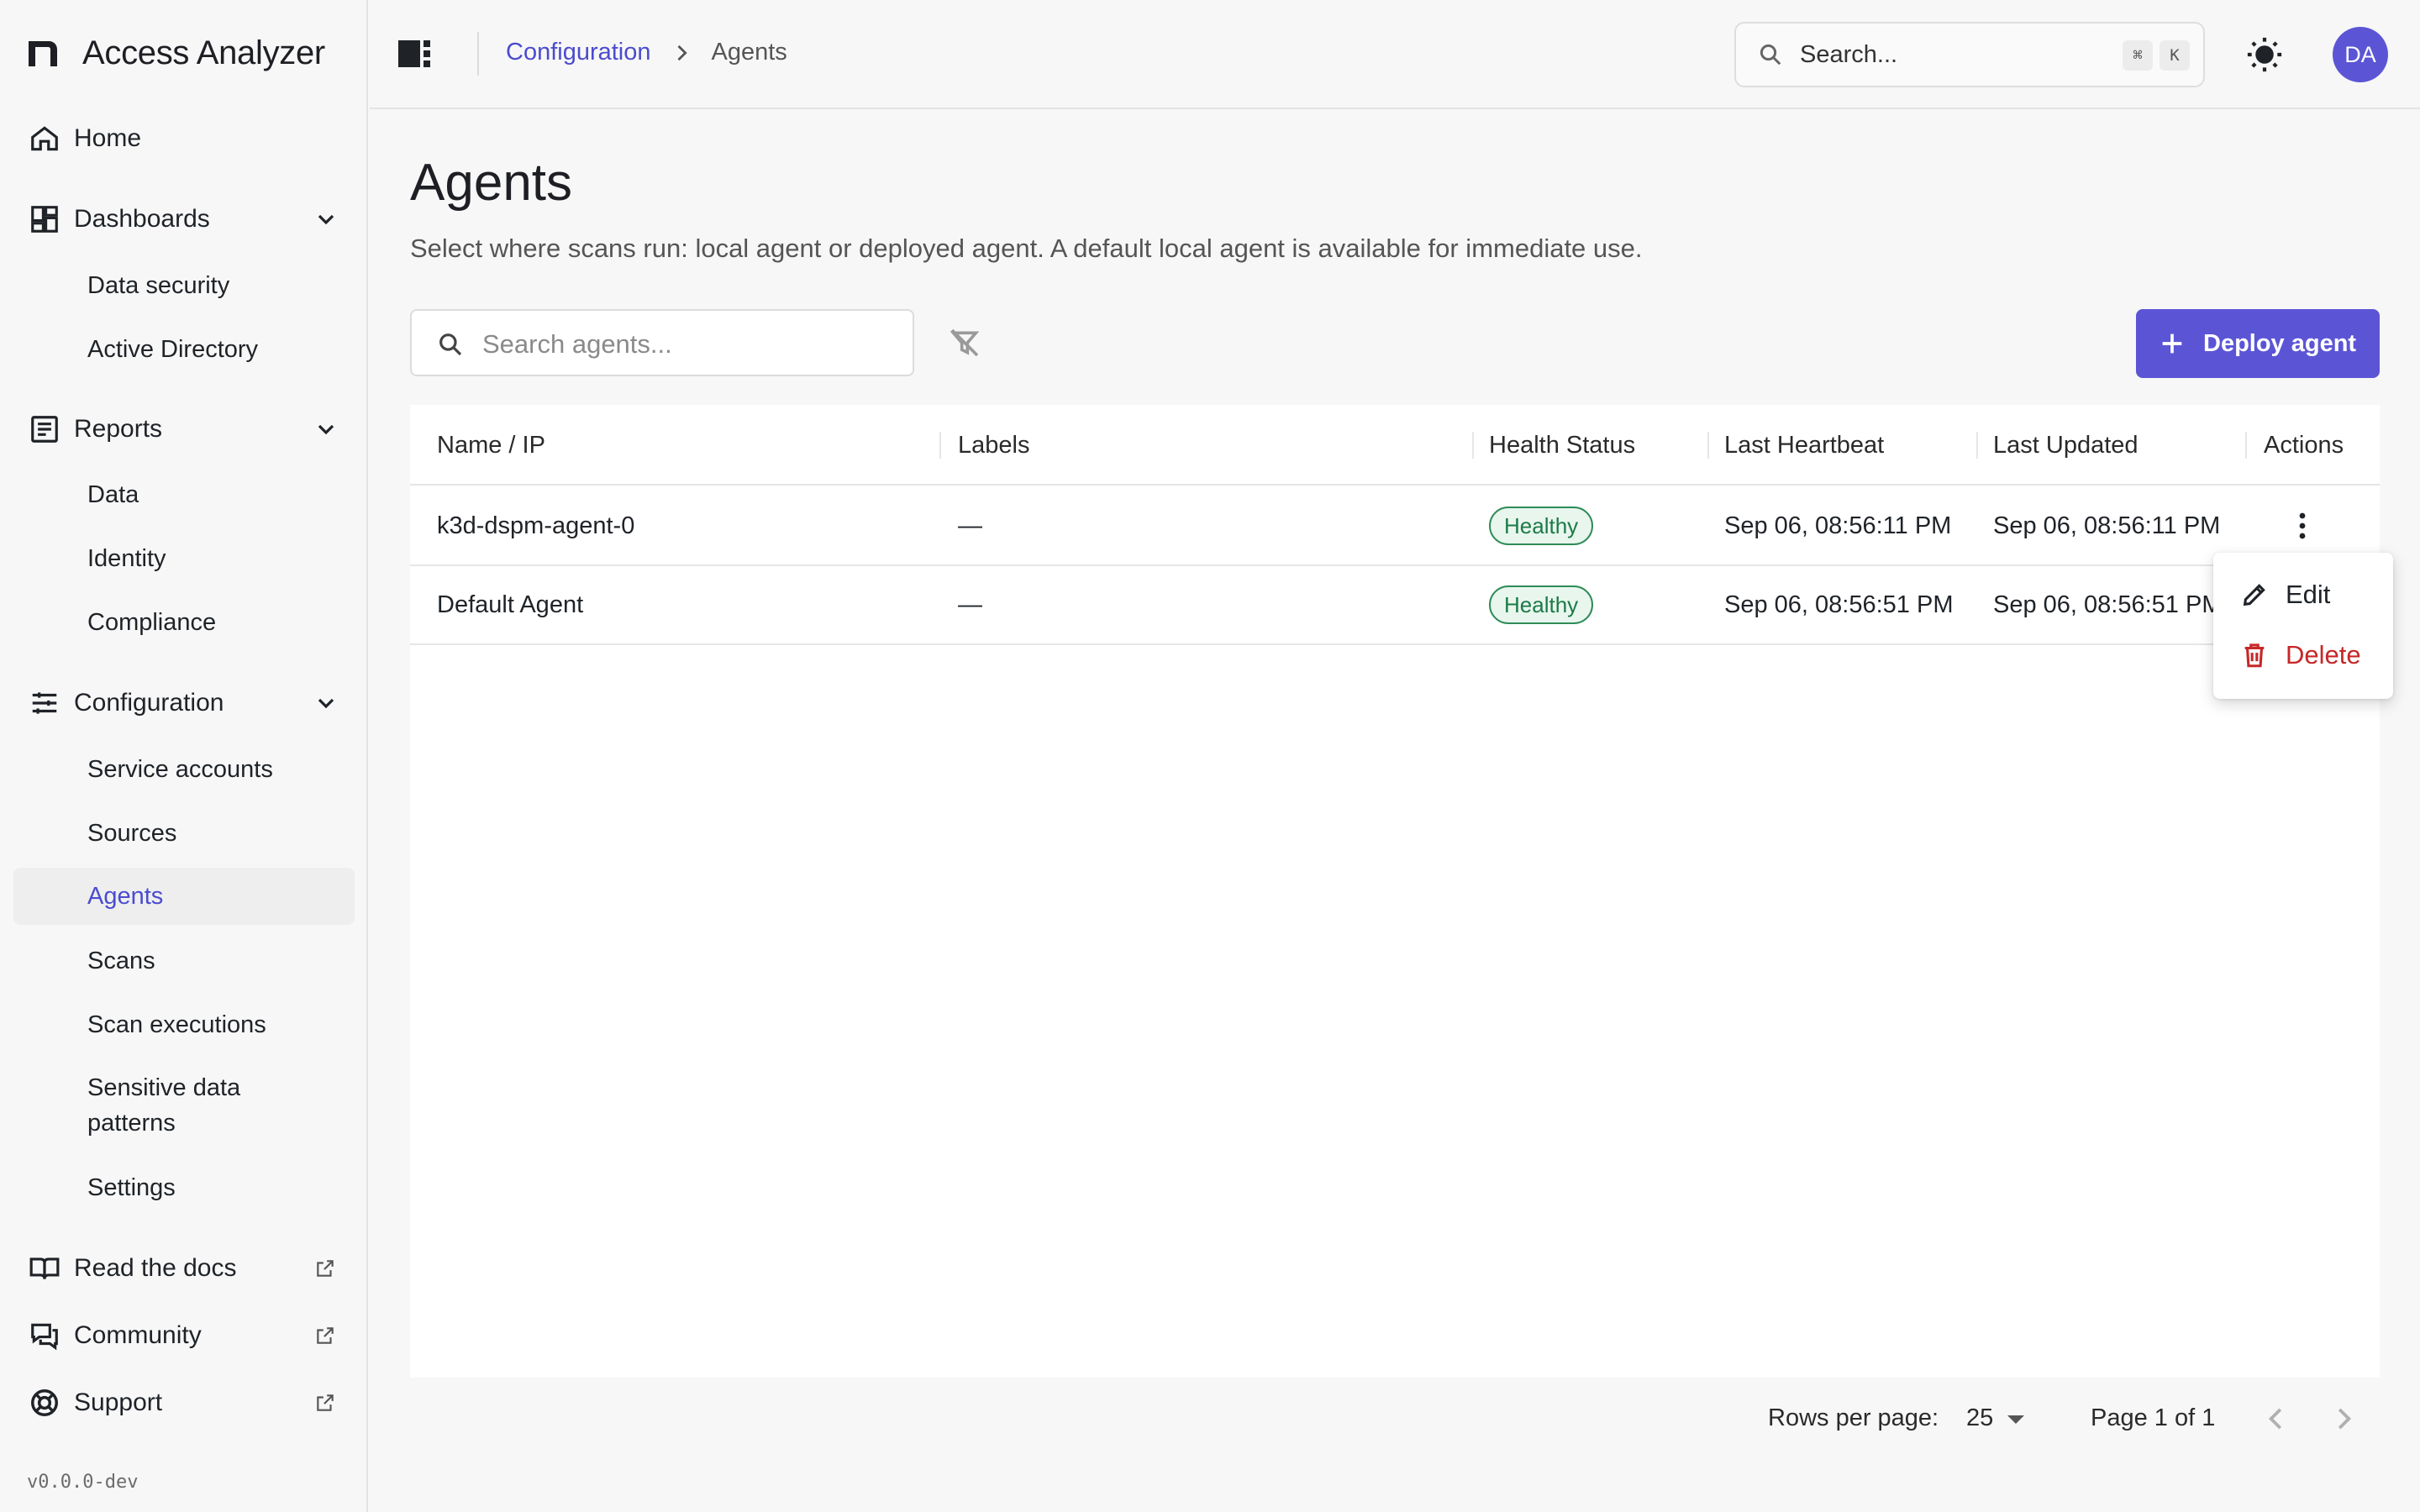  What do you see at coordinates (2265, 54) in the screenshot?
I see `sun-icon` at bounding box center [2265, 54].